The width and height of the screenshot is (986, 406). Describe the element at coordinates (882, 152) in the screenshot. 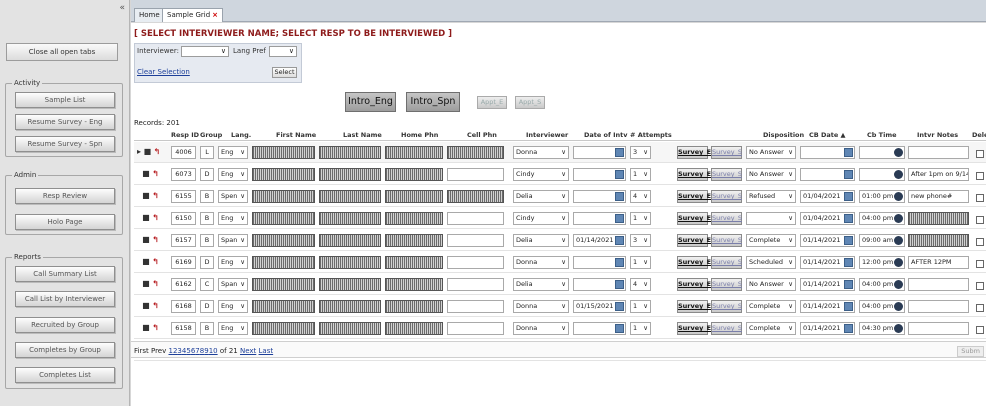

I see `cb-time-field` at that location.